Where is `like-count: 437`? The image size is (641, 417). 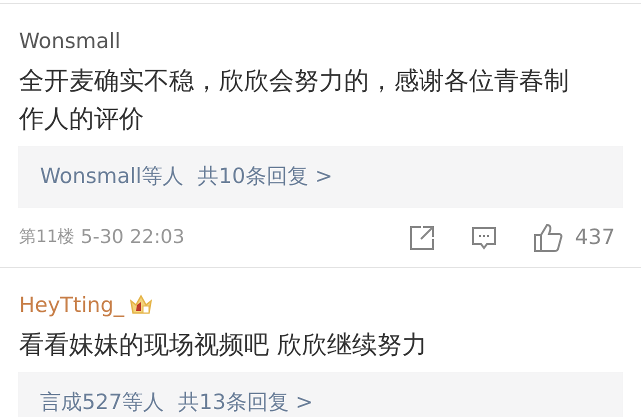
like-count: 437 is located at coordinates (594, 237).